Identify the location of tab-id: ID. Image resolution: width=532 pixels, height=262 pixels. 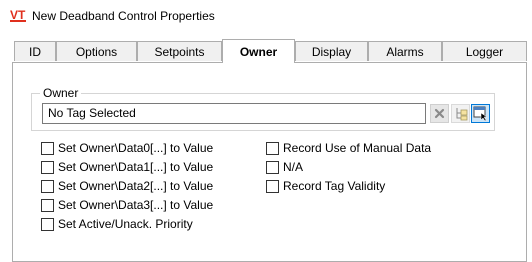
(35, 51).